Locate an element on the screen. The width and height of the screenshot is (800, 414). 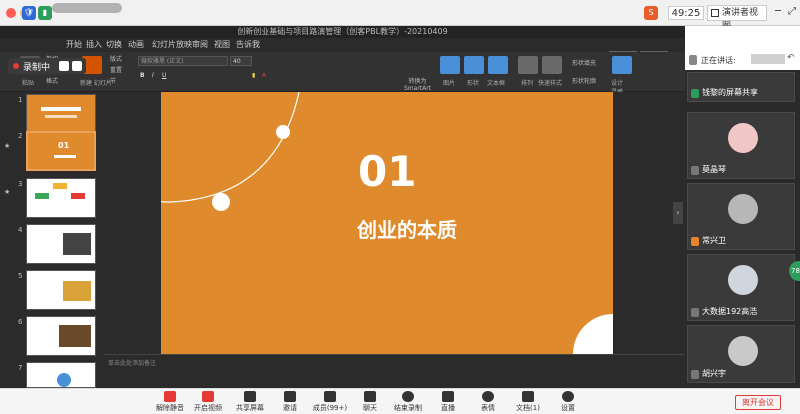
tab-slideshow: 幻灯片放映 is located at coordinates (172, 44).